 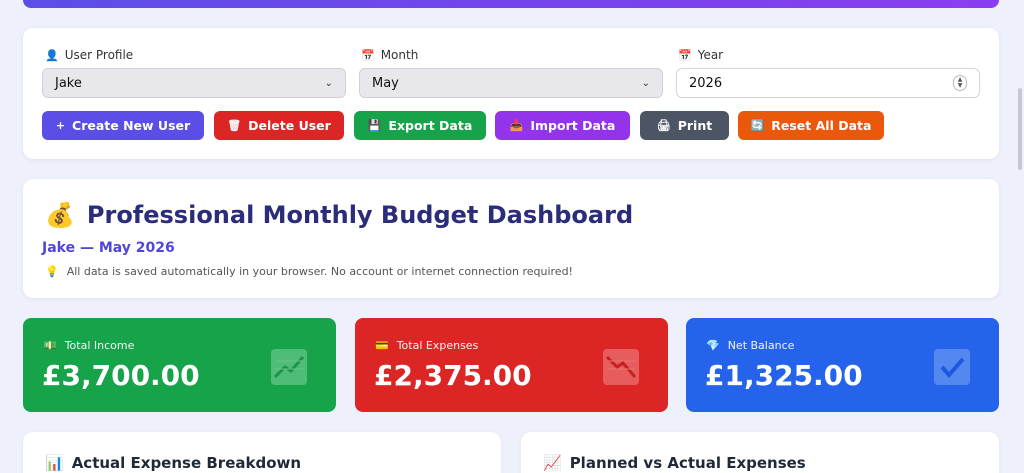 What do you see at coordinates (374, 125) in the screenshot?
I see `save-icon: 💾` at bounding box center [374, 125].